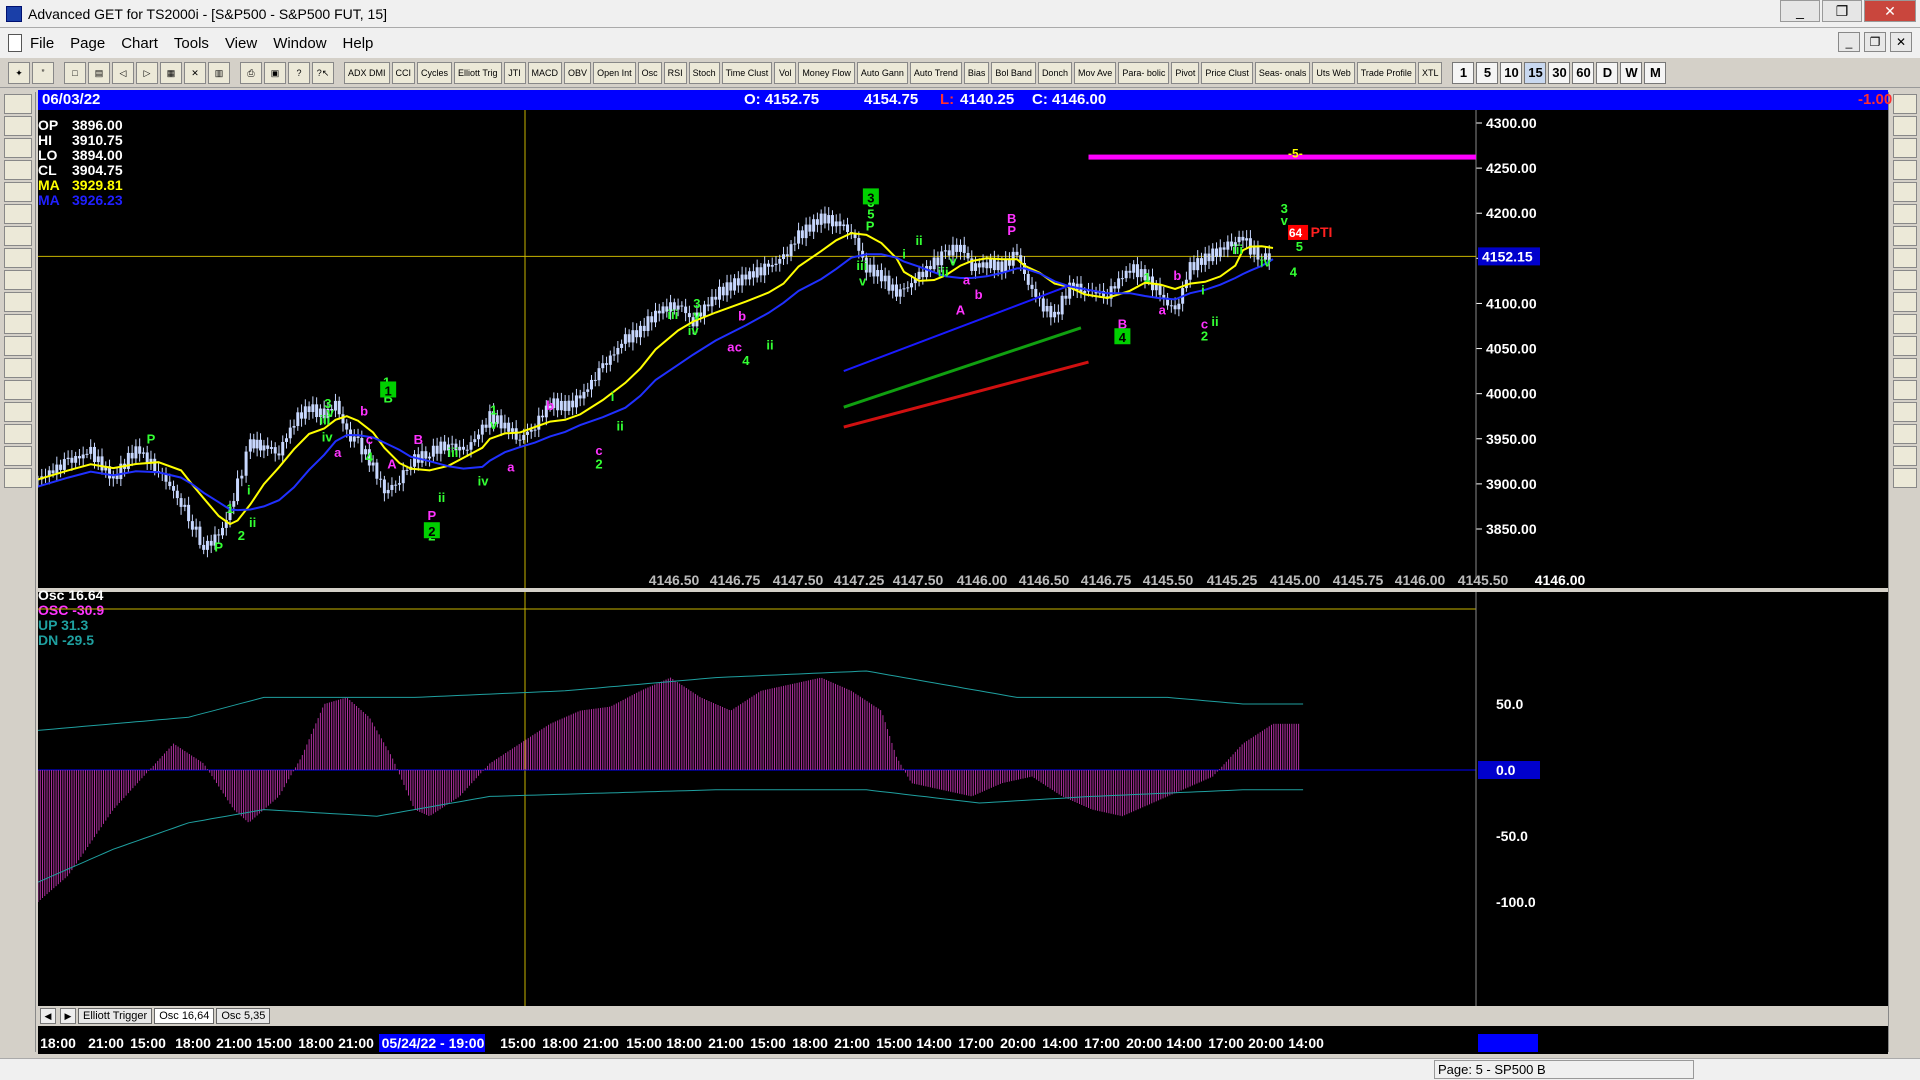 Image resolution: width=1920 pixels, height=1080 pixels. What do you see at coordinates (18, 434) in the screenshot?
I see `fib-tool-icon` at bounding box center [18, 434].